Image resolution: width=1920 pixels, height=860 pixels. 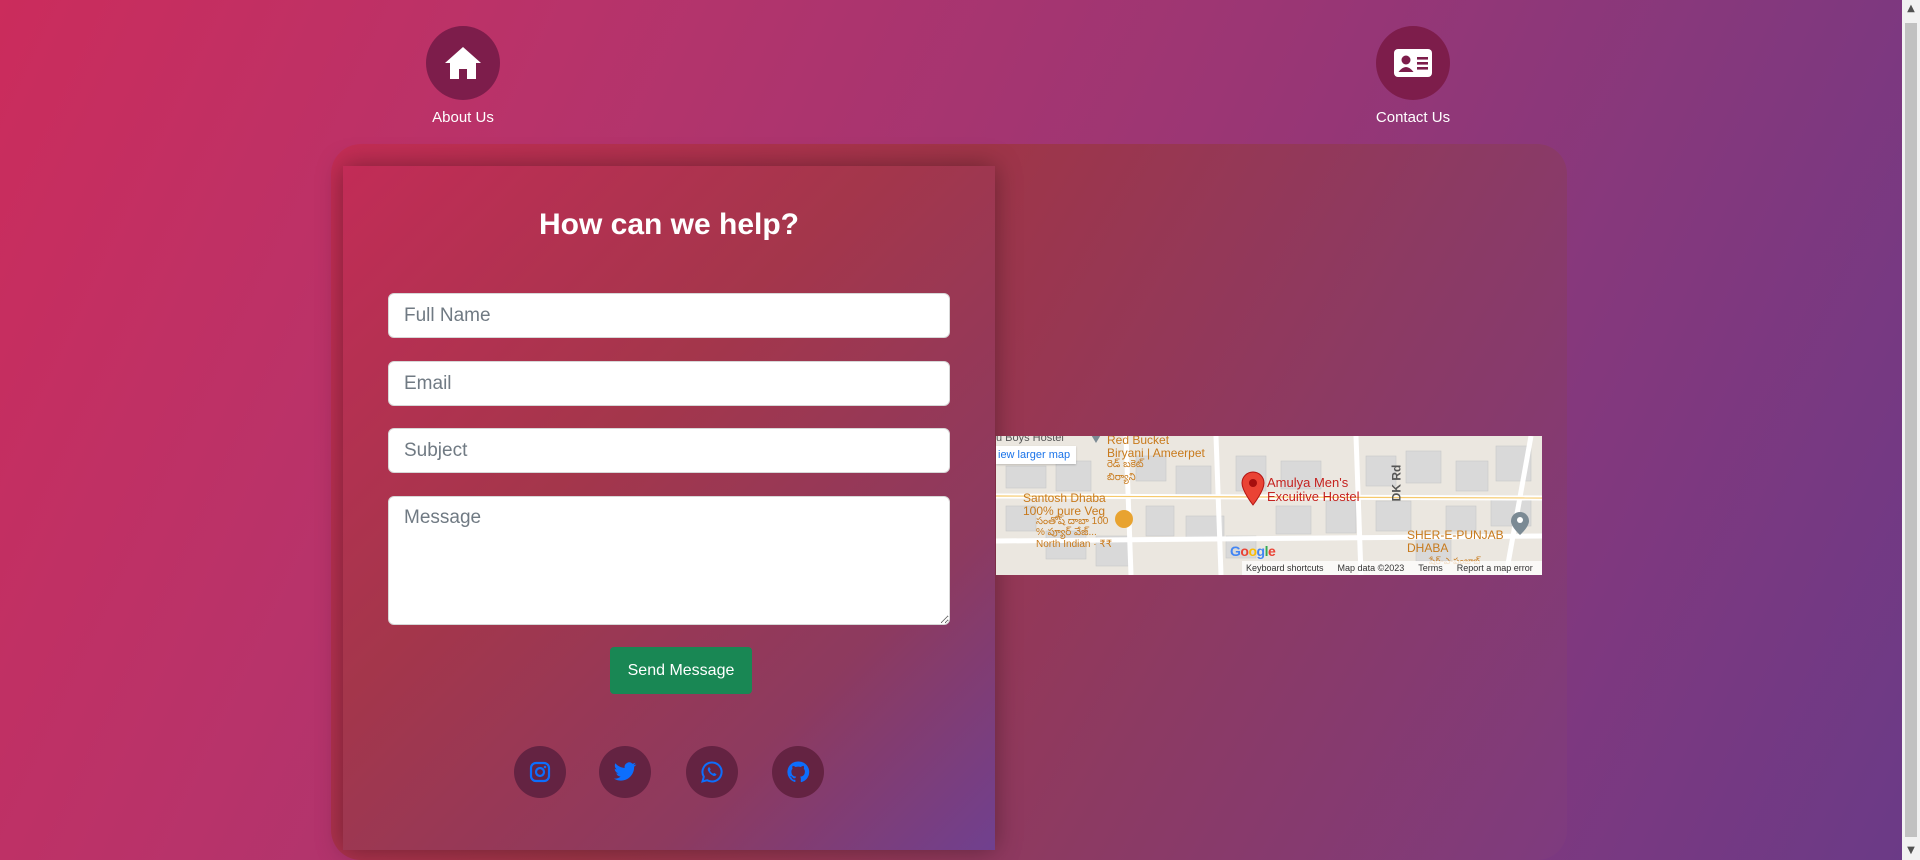 I want to click on twitter-icon, so click(x=625, y=771).